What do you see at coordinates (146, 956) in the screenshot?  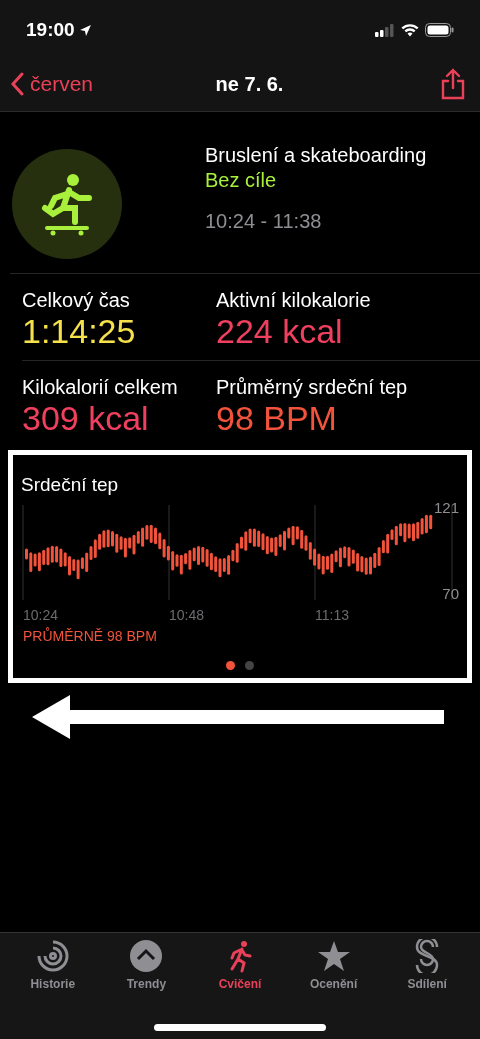 I see `chevron-up-icon` at bounding box center [146, 956].